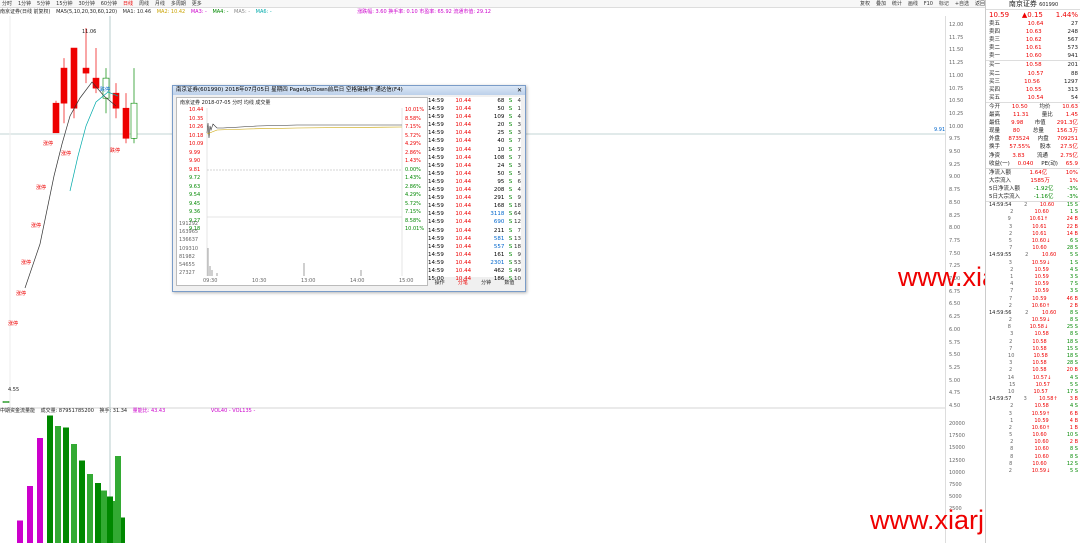 The image size is (1080, 543). I want to click on popup-tick-cell: 12, so click(517, 222).